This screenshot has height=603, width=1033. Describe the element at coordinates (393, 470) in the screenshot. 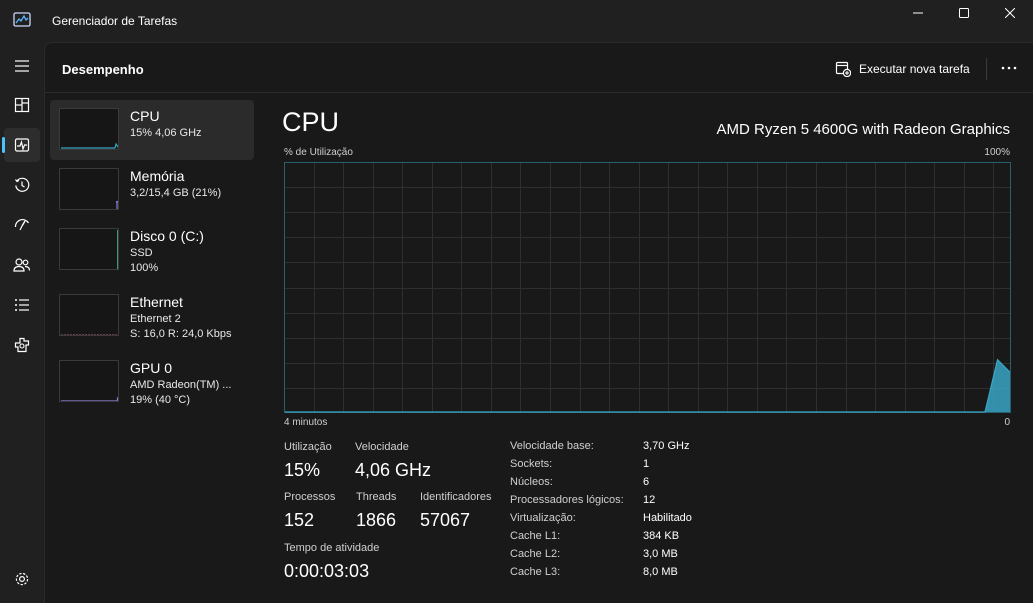

I see `speed-value: 4,06 GHz` at that location.